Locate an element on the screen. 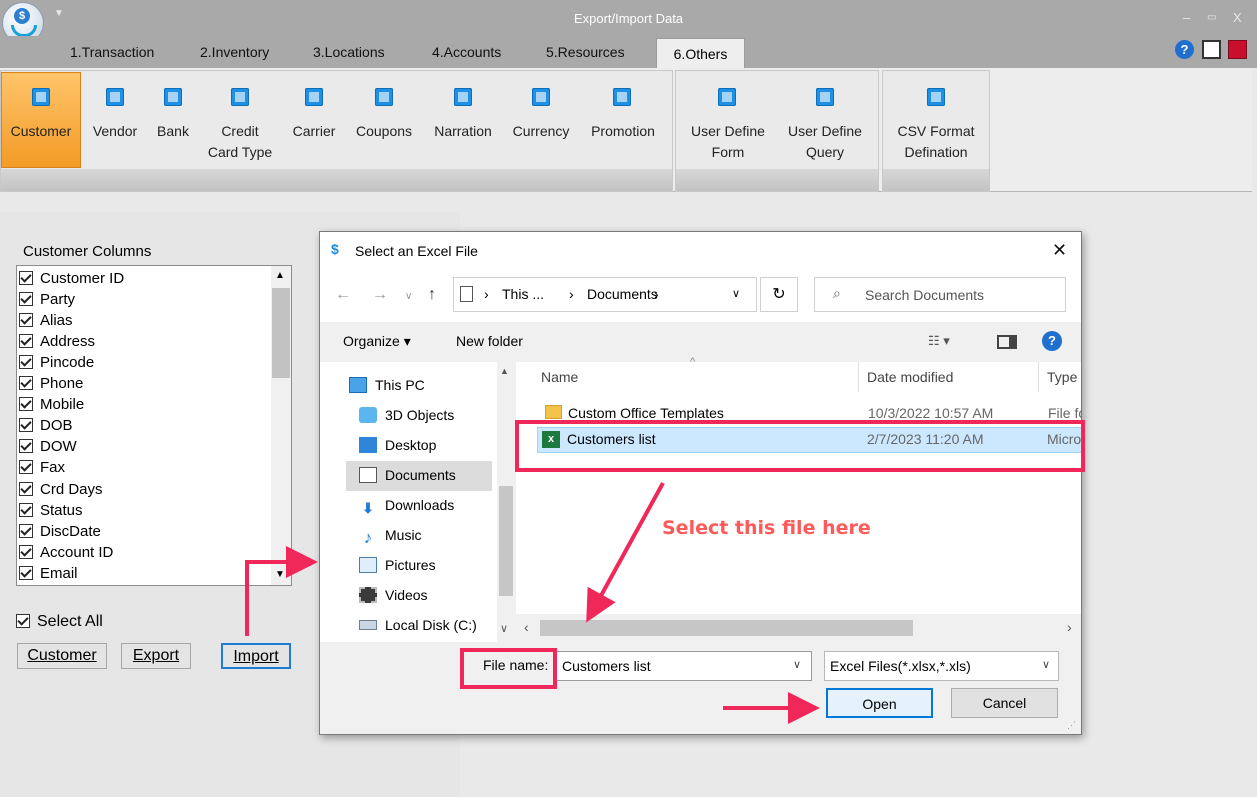  arrow-to-file-row is located at coordinates (625, 552).